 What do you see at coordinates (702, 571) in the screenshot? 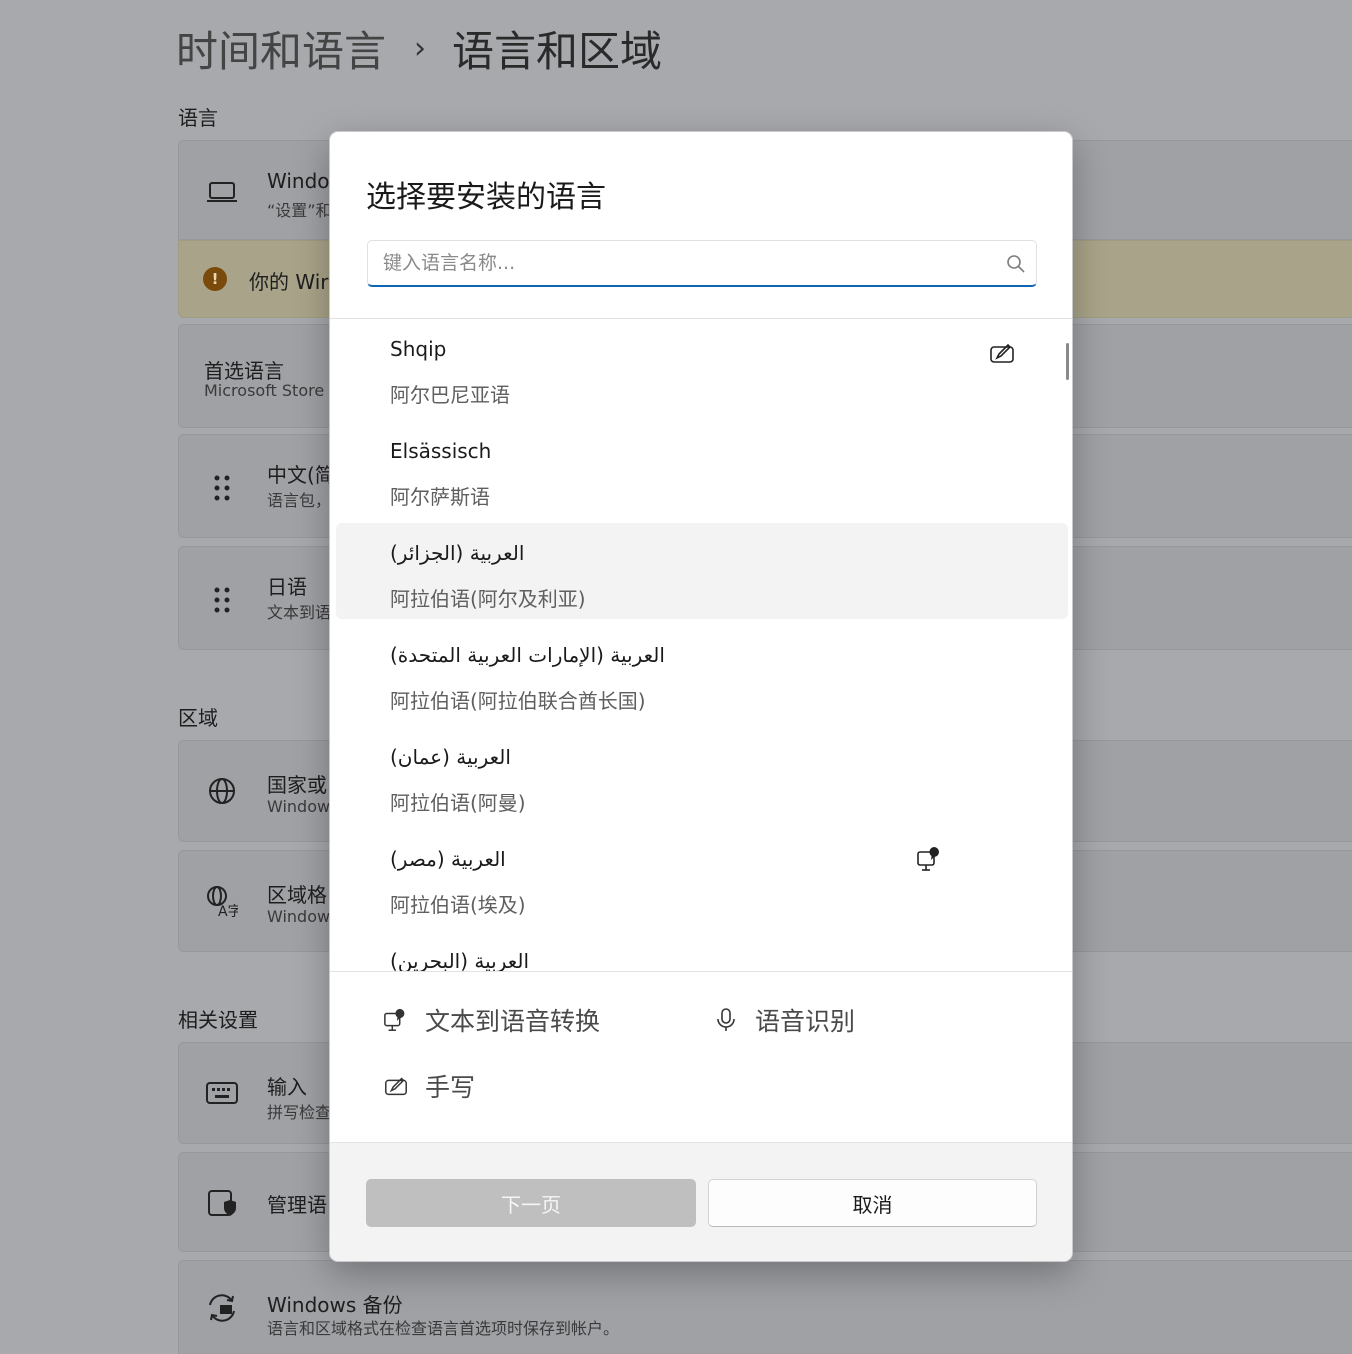
I see `language-option: العربية (الجزائر) 阿拉伯语(阿尔及利亚)` at bounding box center [702, 571].